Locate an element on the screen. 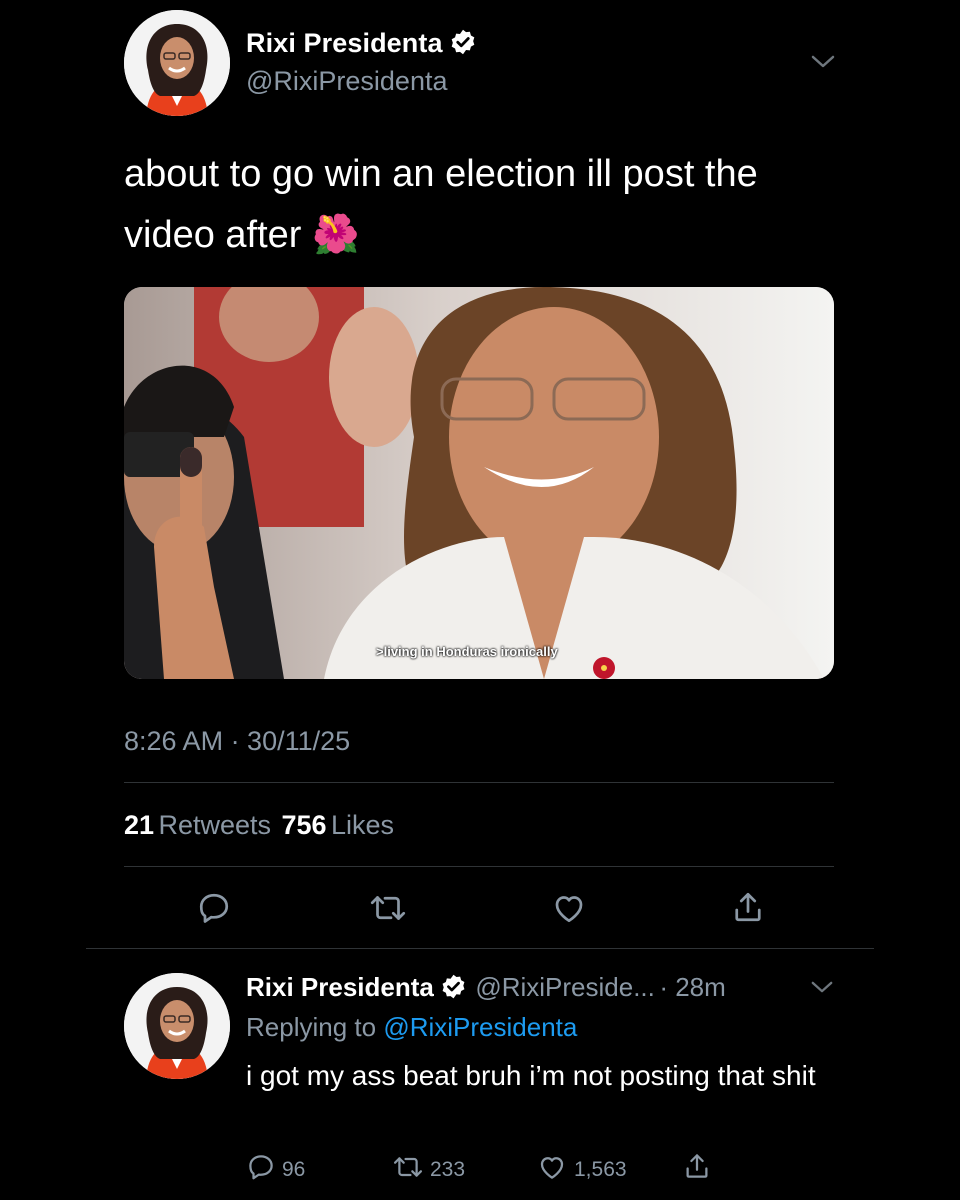  retweets-label: Retweets is located at coordinates (215, 825).